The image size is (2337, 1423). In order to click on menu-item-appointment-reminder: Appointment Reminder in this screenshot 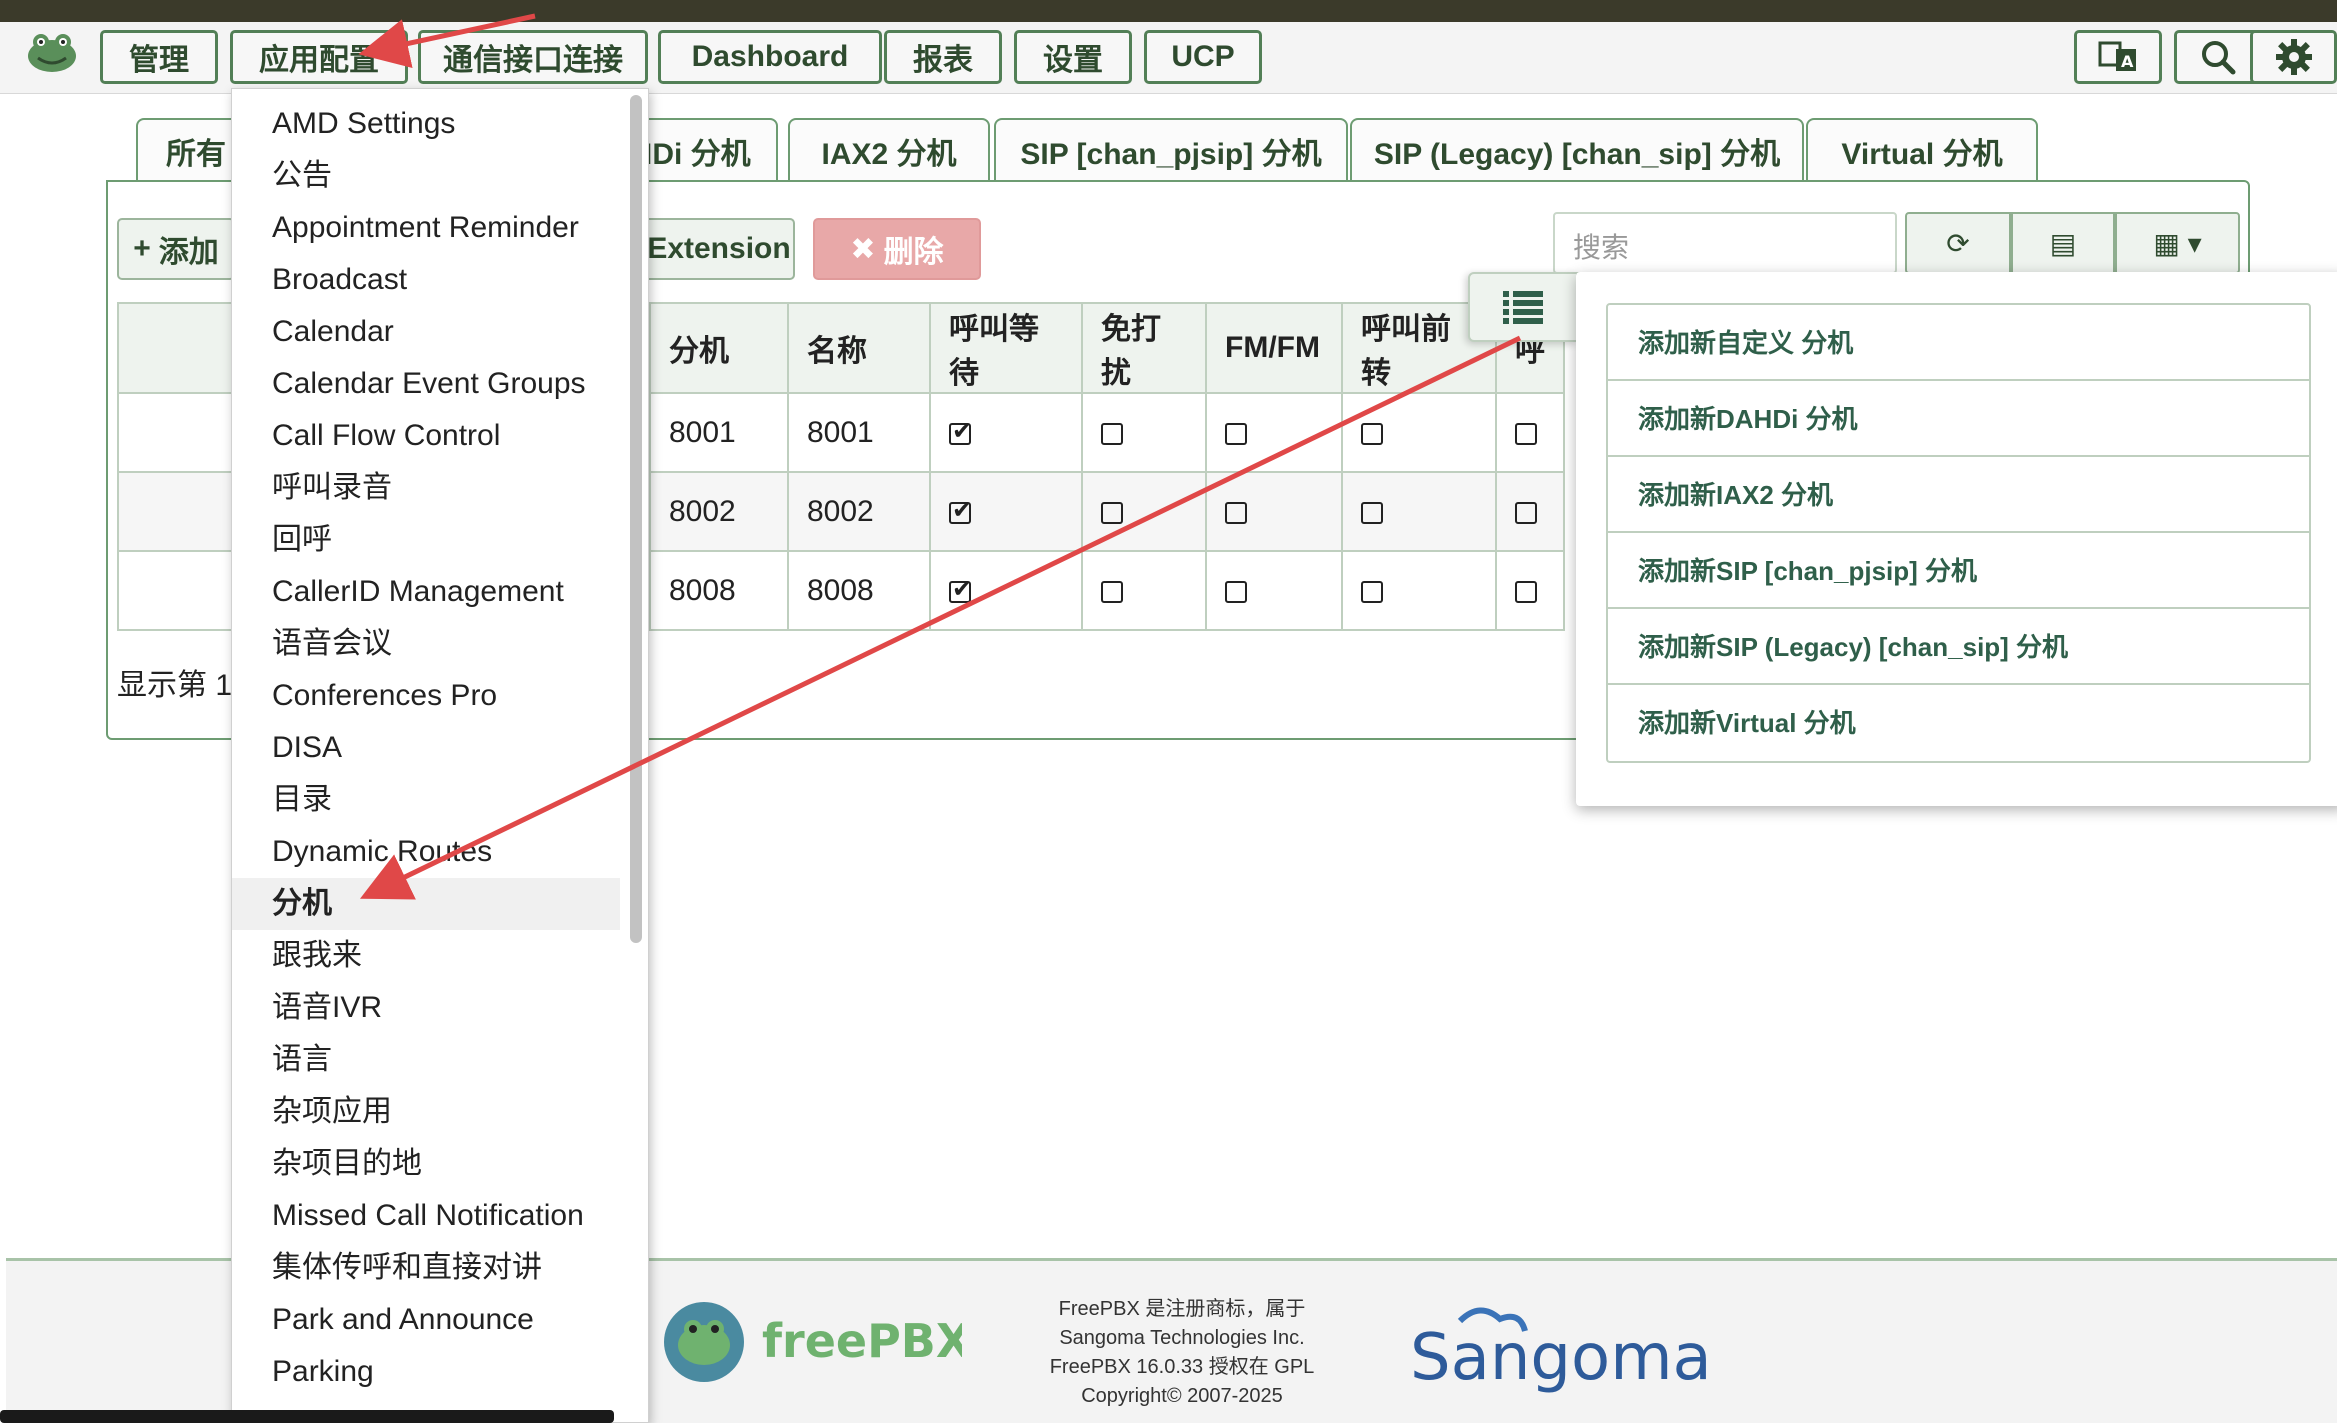, I will do `click(426, 228)`.